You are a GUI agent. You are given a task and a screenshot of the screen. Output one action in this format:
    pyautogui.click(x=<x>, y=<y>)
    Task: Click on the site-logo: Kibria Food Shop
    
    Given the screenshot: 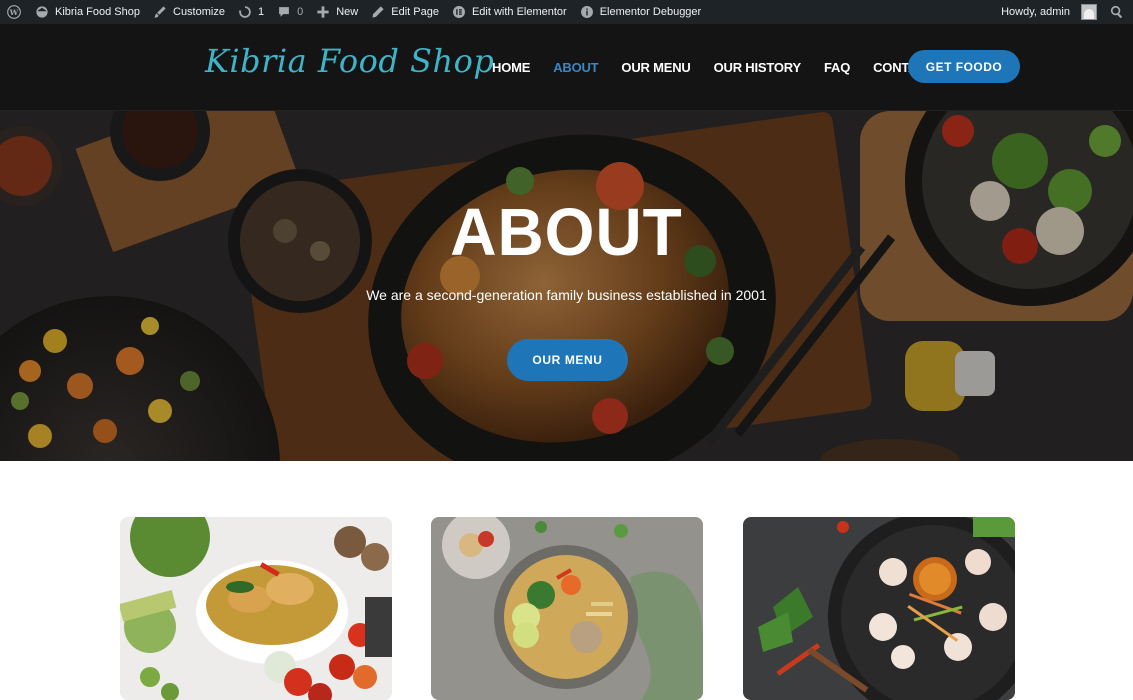 What is the action you would take?
    pyautogui.click(x=349, y=61)
    